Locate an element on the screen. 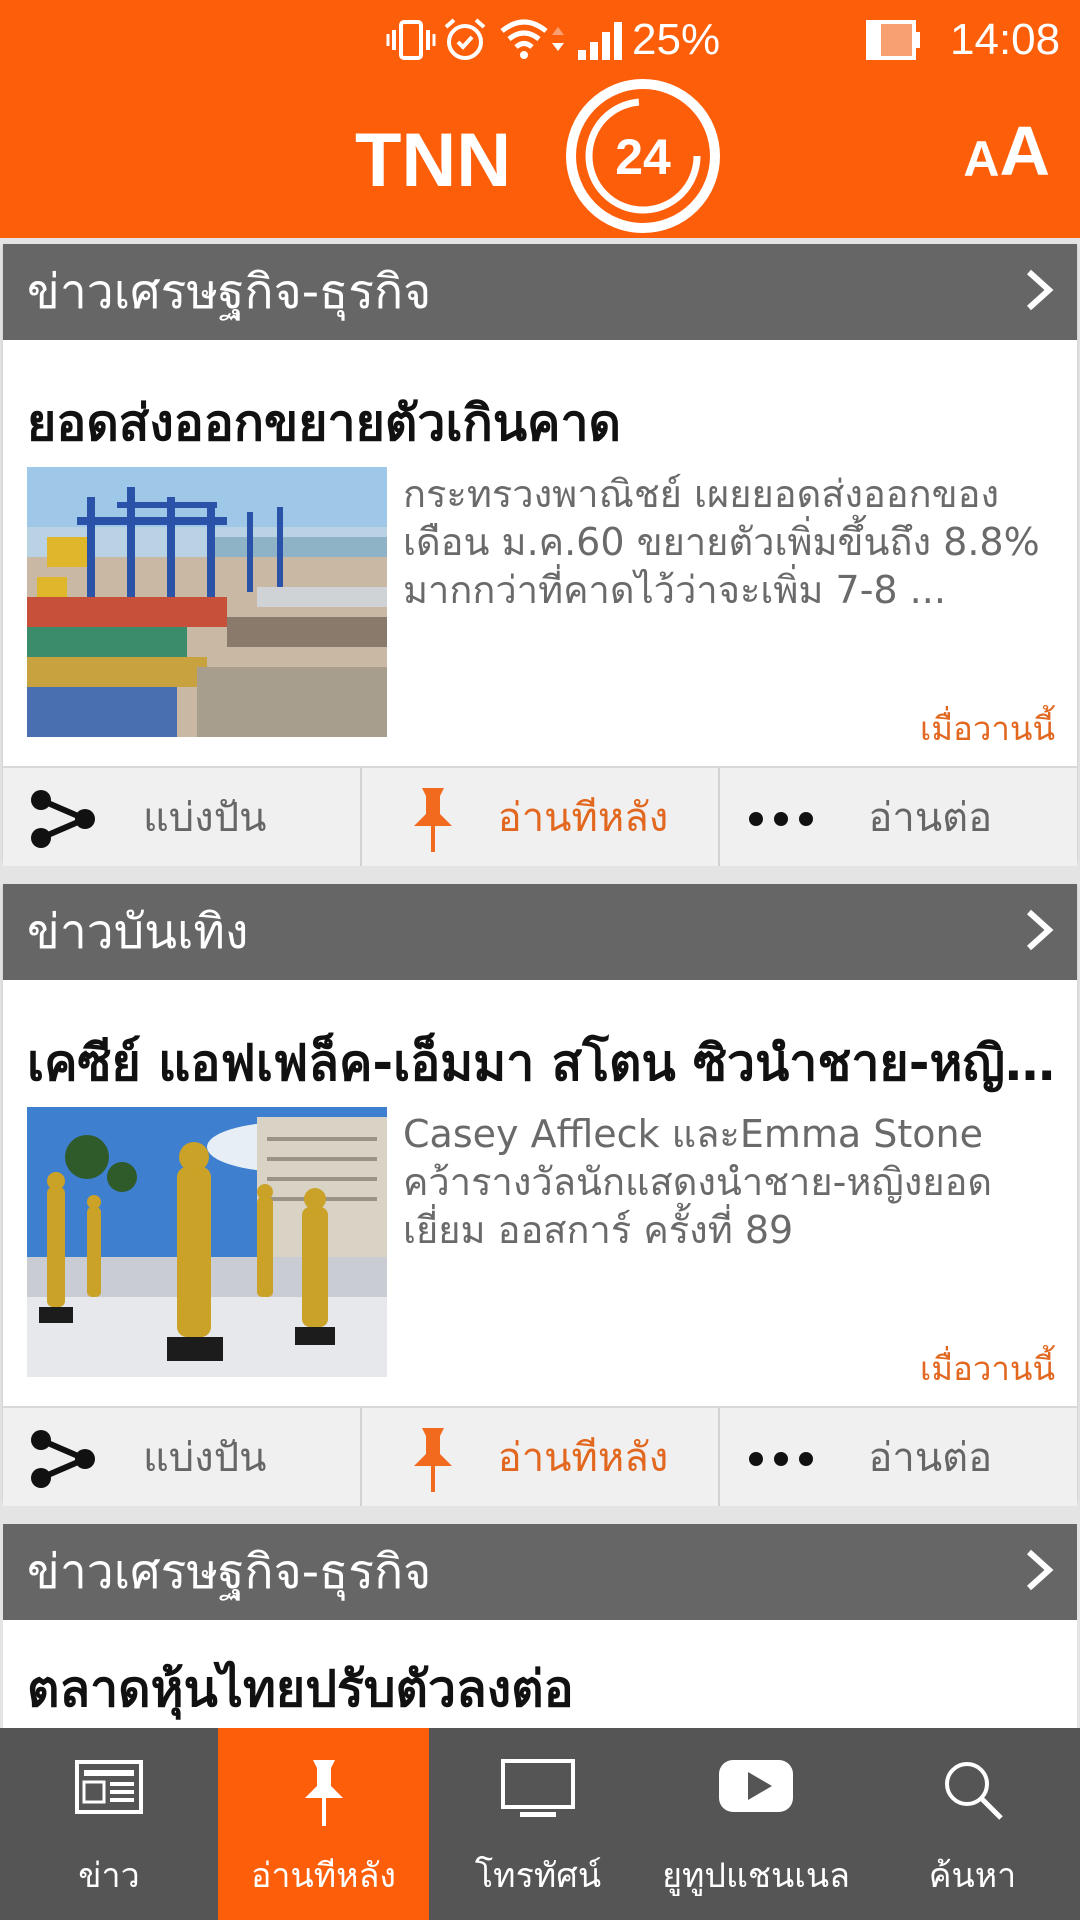 The width and height of the screenshot is (1080, 1920). nav-search: ค้นหา is located at coordinates (972, 1824).